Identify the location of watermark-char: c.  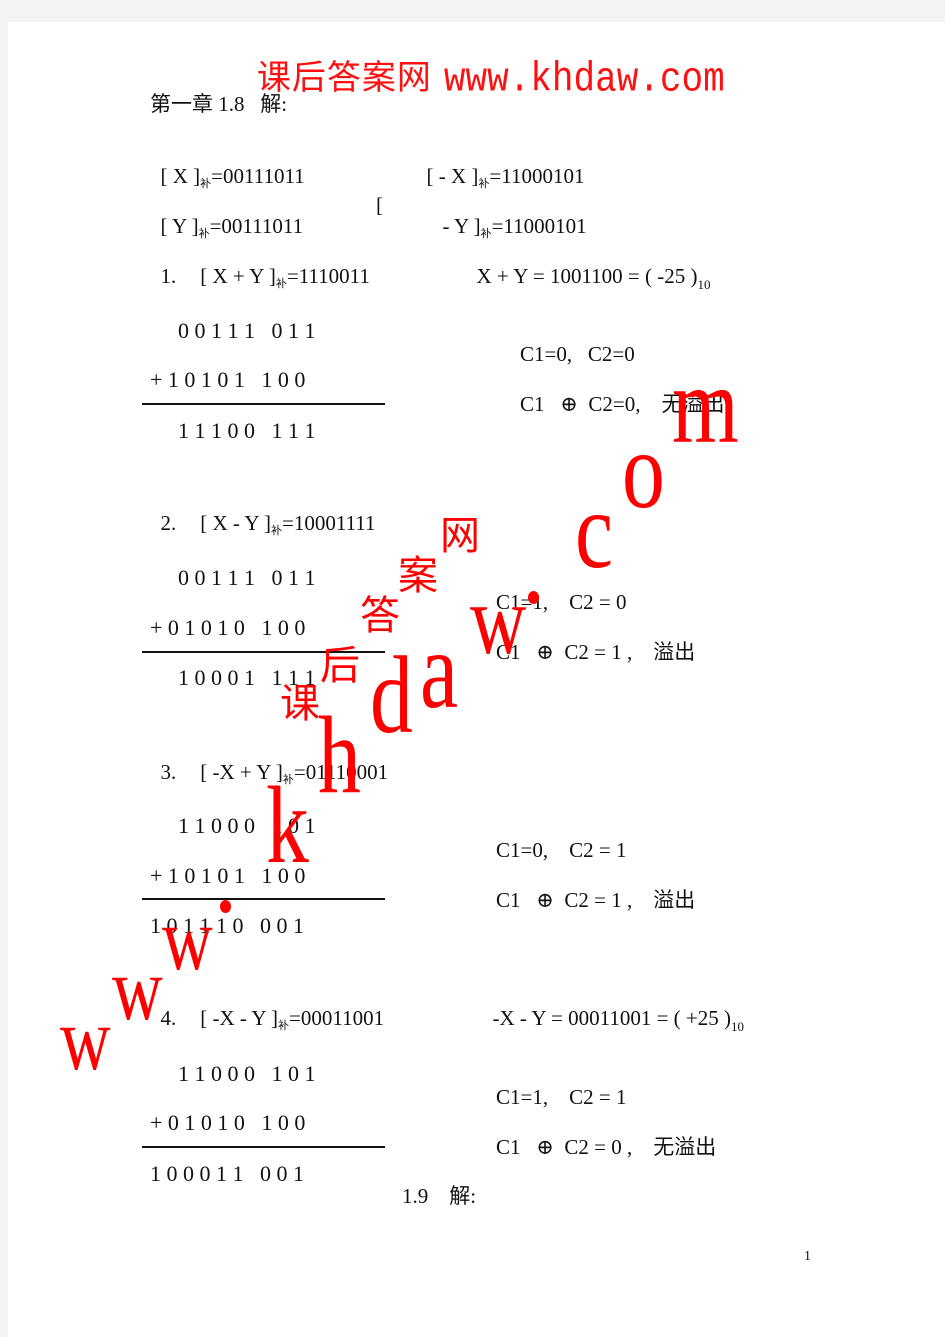
(594, 530).